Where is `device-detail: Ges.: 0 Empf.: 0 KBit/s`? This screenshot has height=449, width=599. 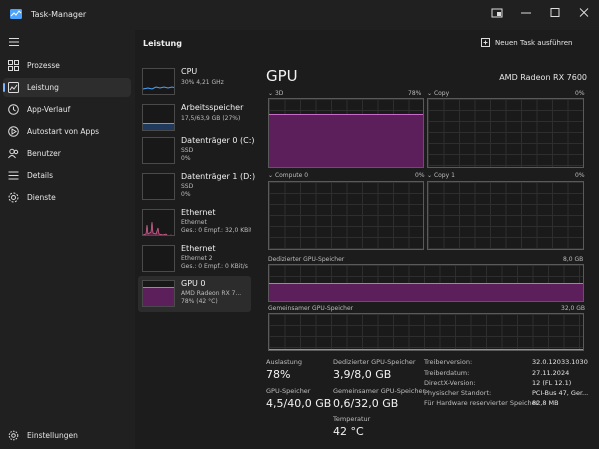 device-detail: Ges.: 0 Empf.: 0 KBit/s is located at coordinates (214, 266).